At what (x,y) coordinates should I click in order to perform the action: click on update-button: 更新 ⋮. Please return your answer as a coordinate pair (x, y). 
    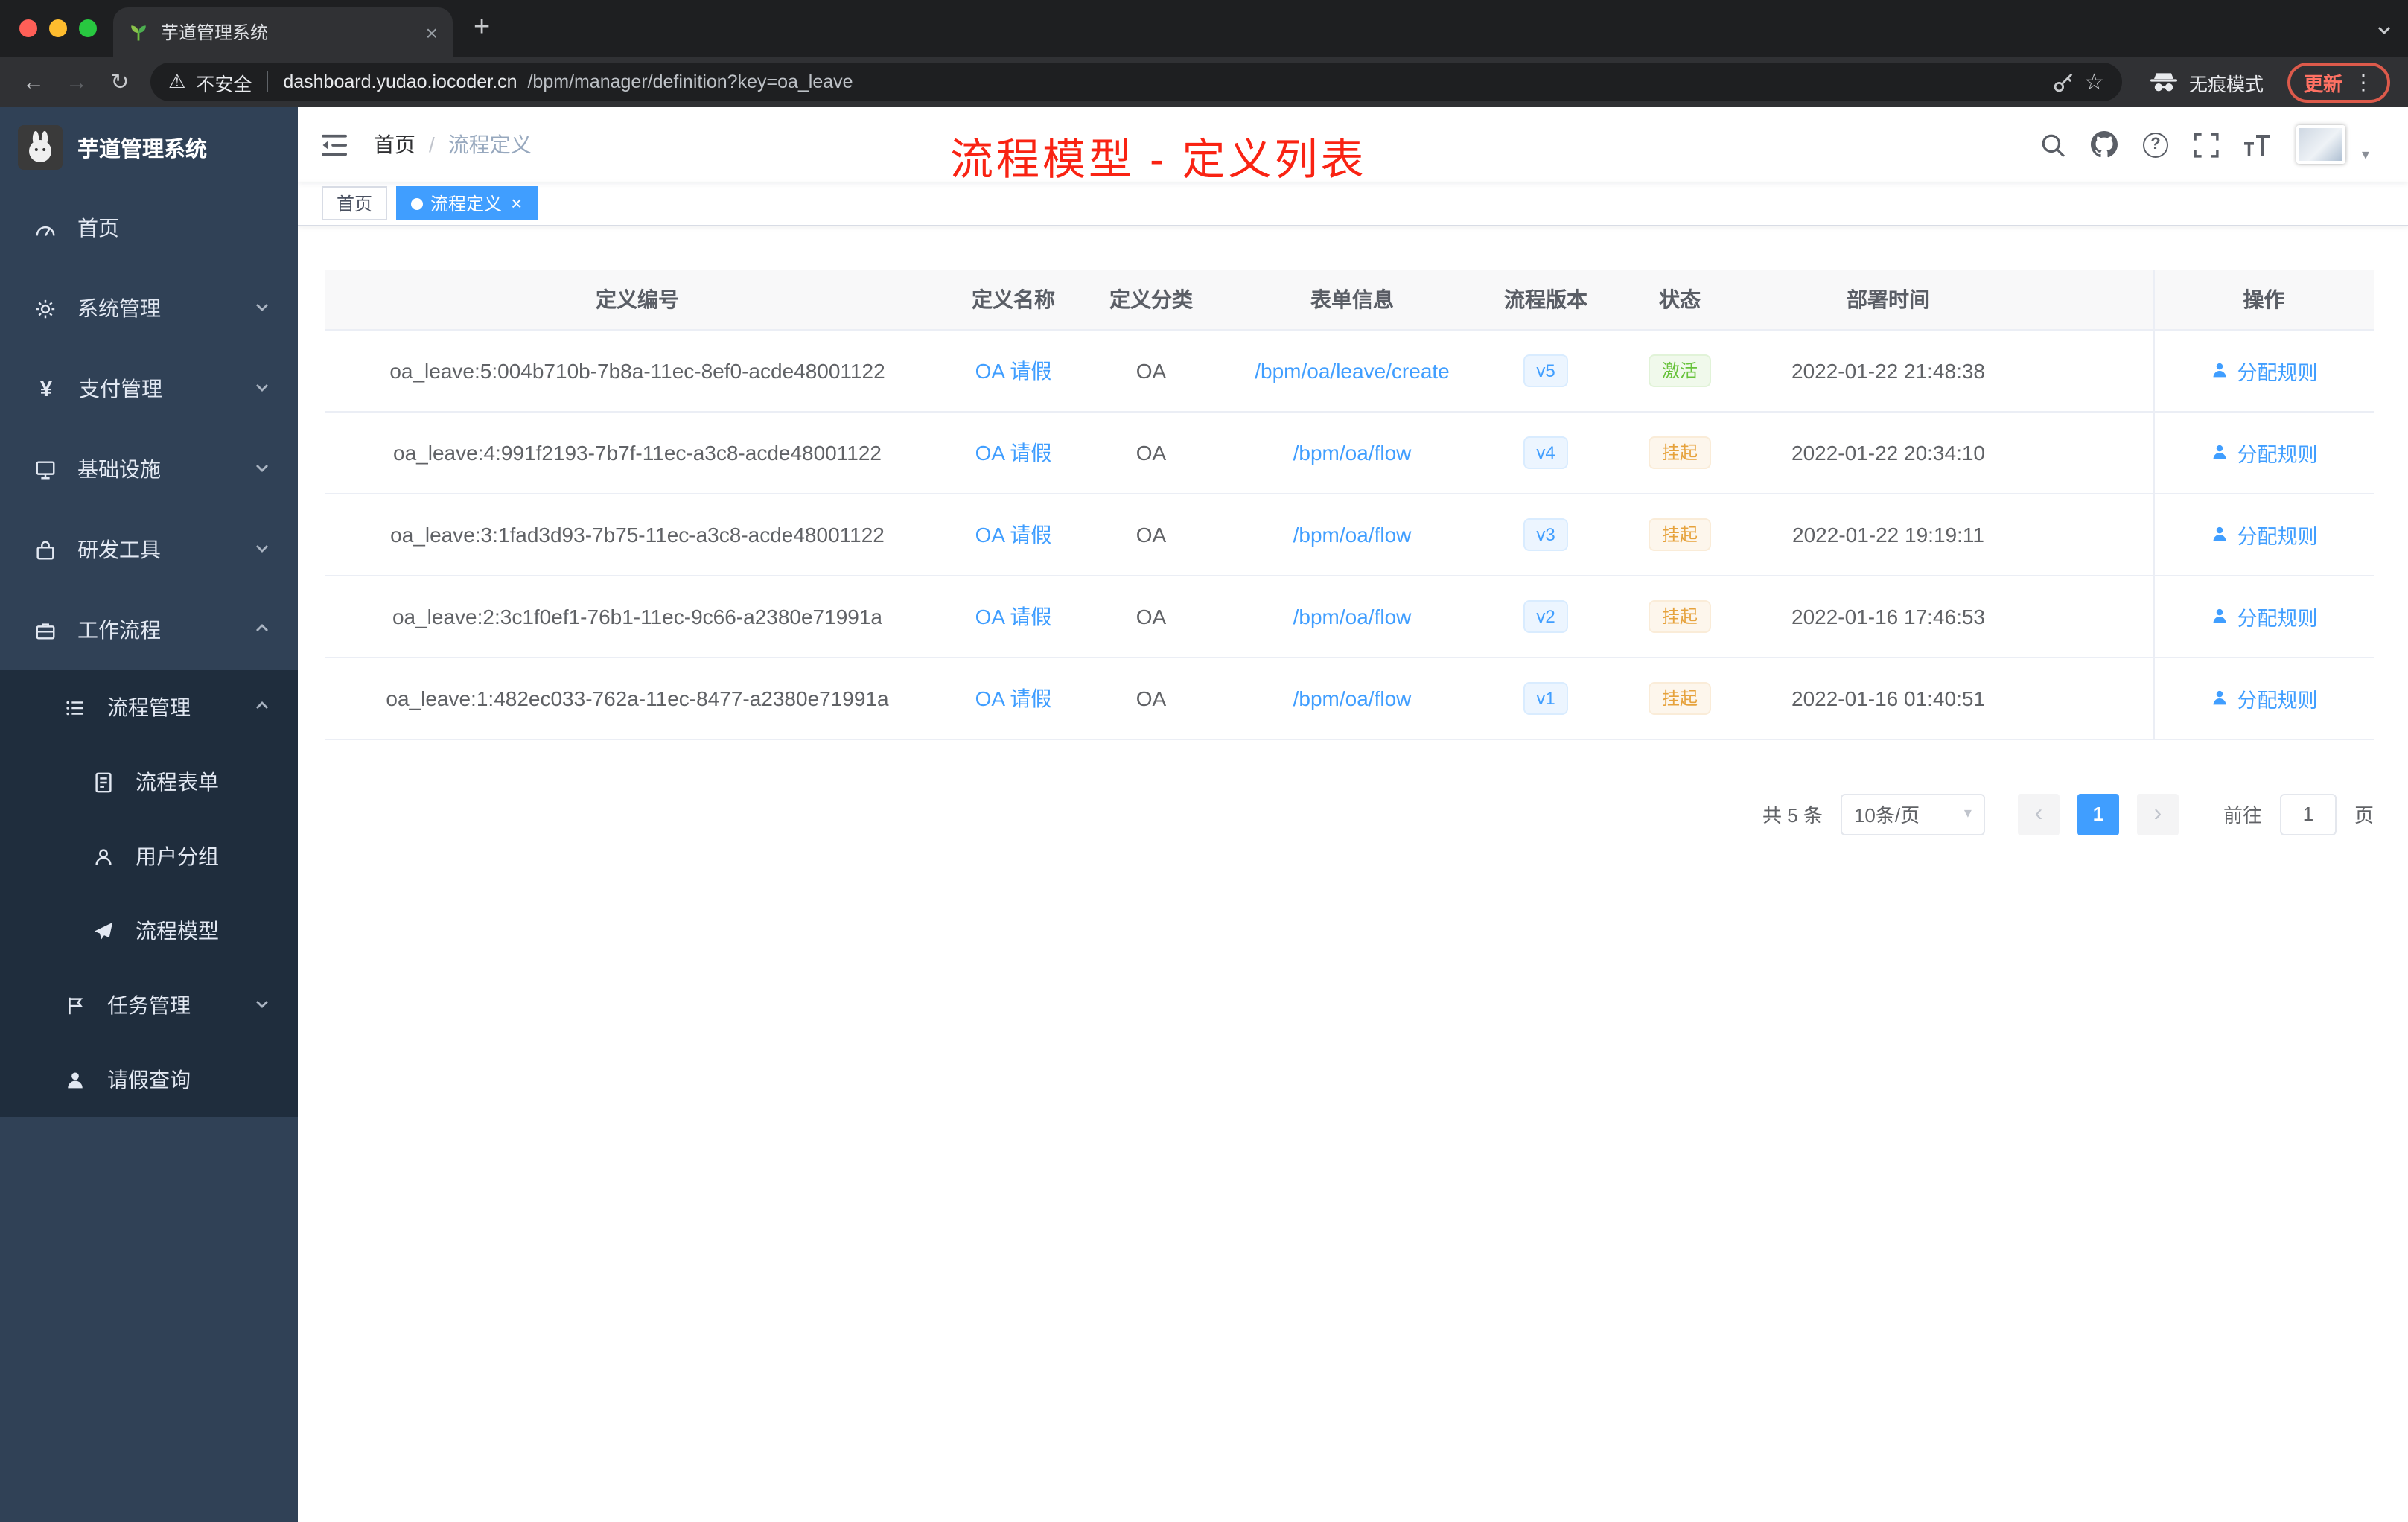
    Looking at the image, I should click on (2338, 82).